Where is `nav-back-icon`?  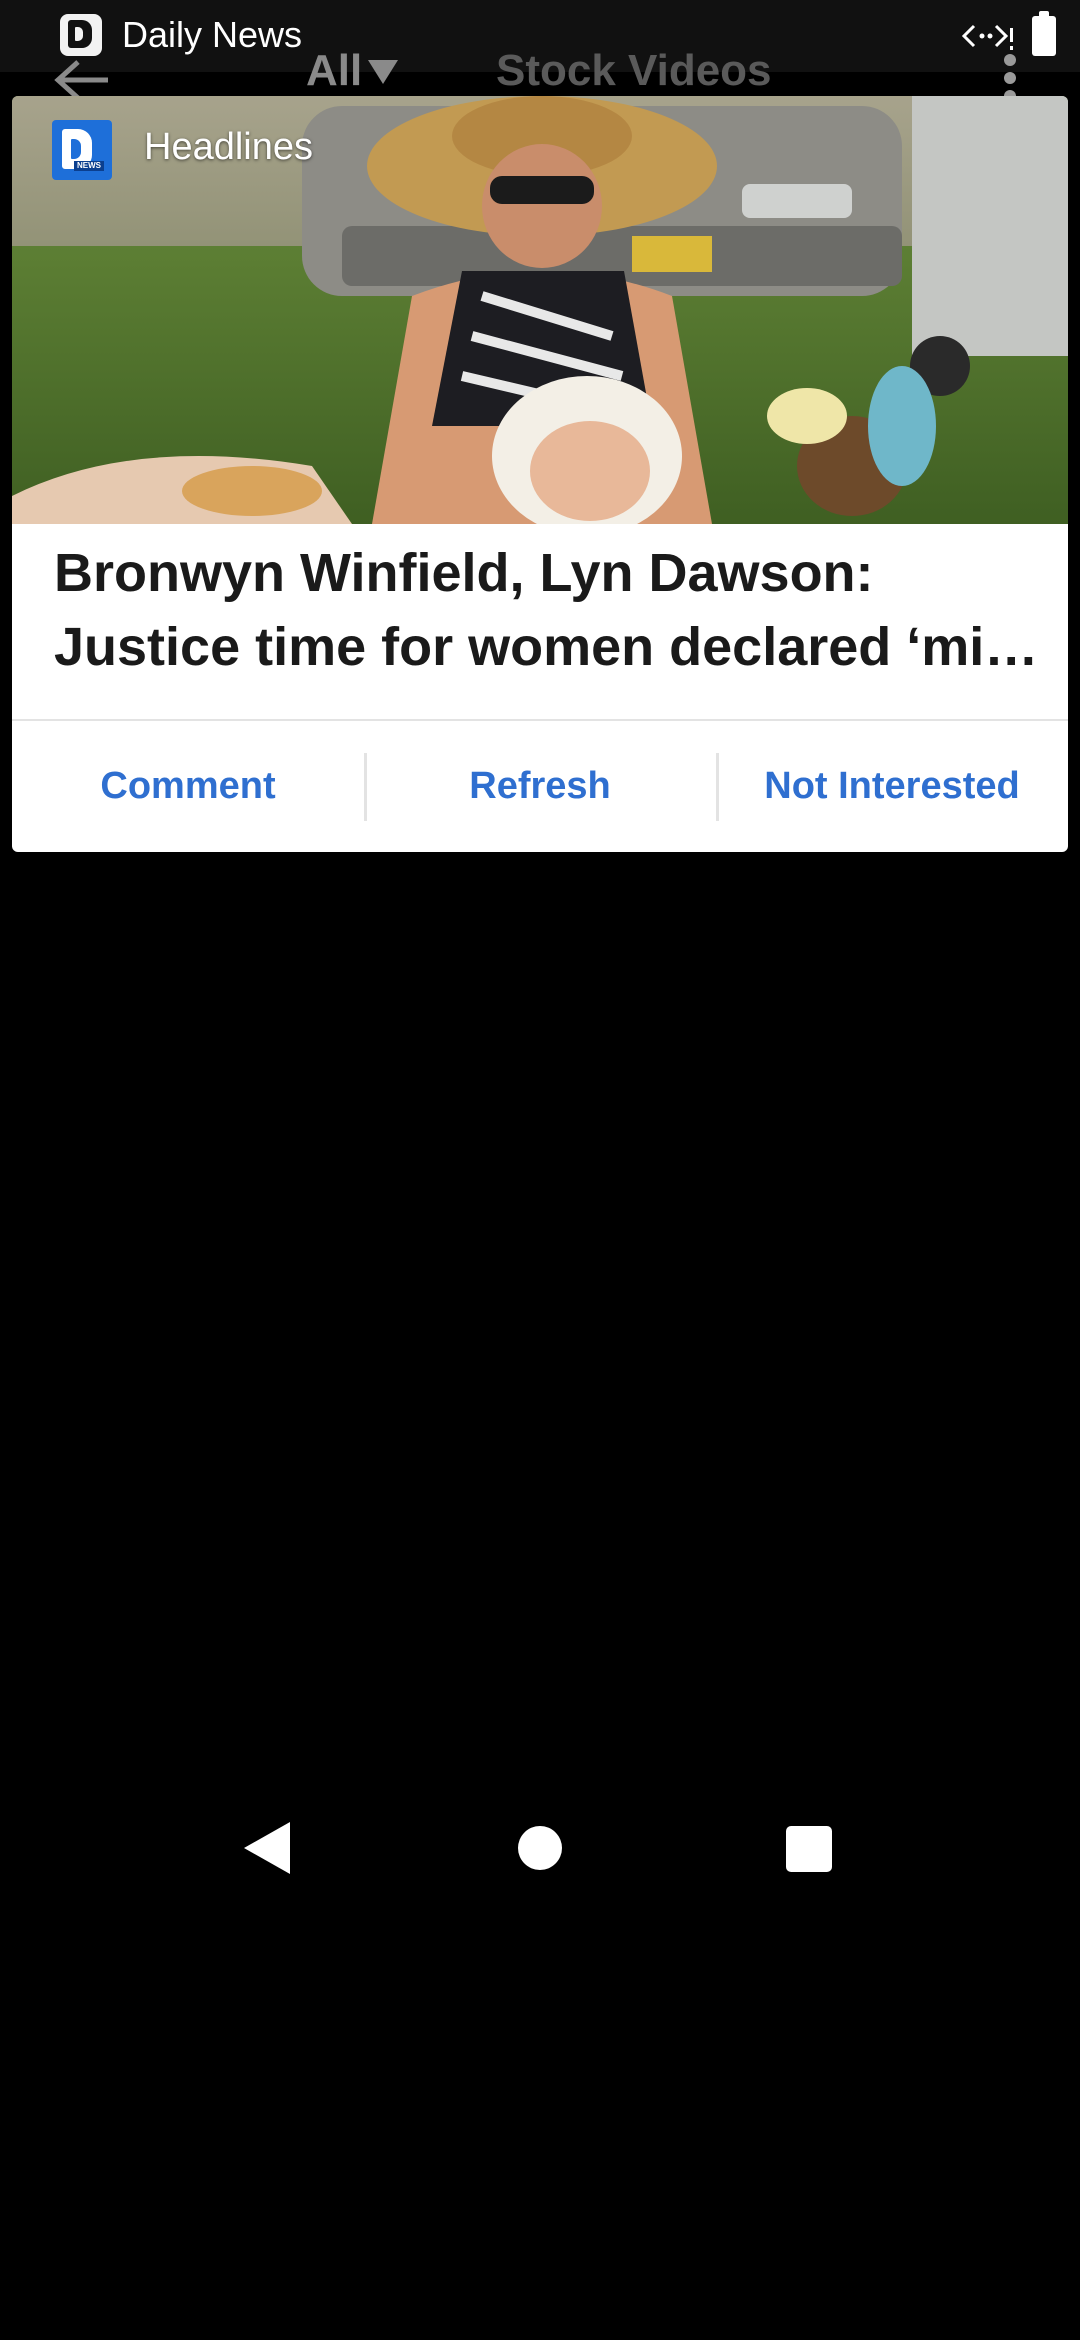 nav-back-icon is located at coordinates (267, 1848).